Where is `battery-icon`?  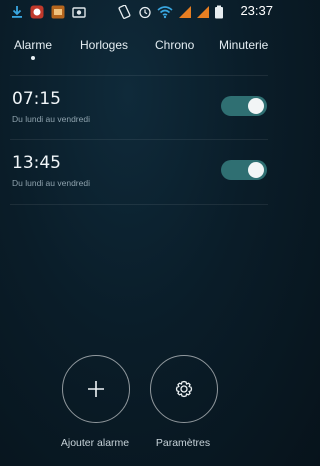 battery-icon is located at coordinates (221, 11).